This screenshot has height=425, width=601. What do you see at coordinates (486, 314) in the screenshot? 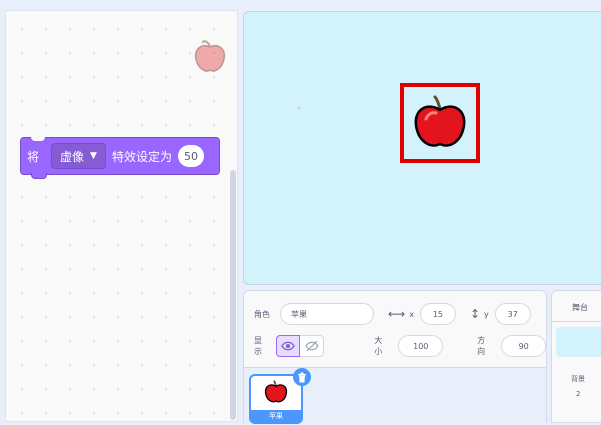
I see `y-label: y` at bounding box center [486, 314].